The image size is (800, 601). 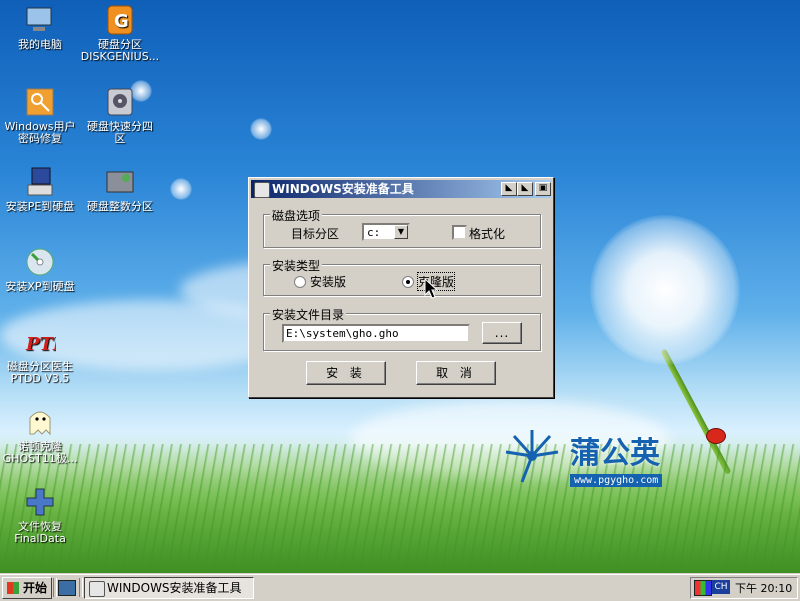 I want to click on desktop-icon-label: 安装XP到硬盘, so click(x=40, y=287).